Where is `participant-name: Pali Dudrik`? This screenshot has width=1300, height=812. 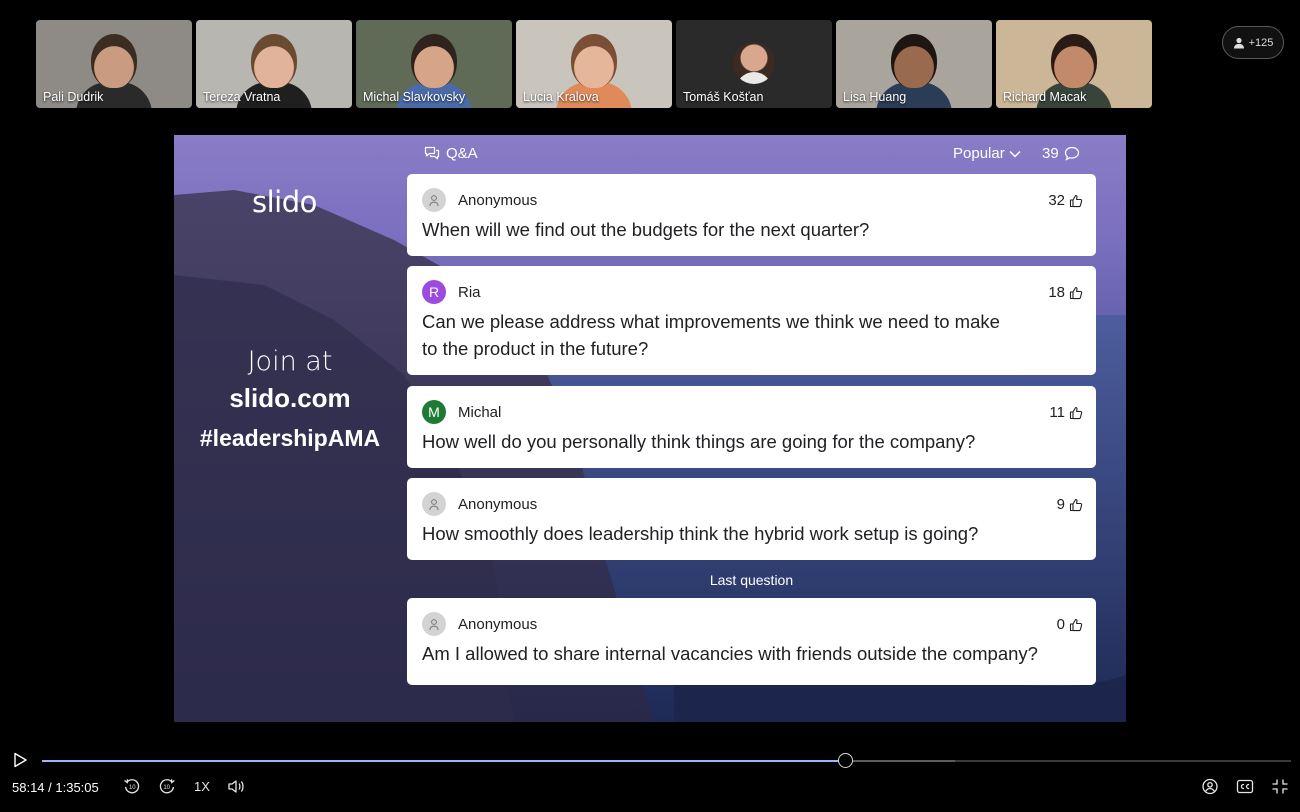
participant-name: Pali Dudrik is located at coordinates (73, 97).